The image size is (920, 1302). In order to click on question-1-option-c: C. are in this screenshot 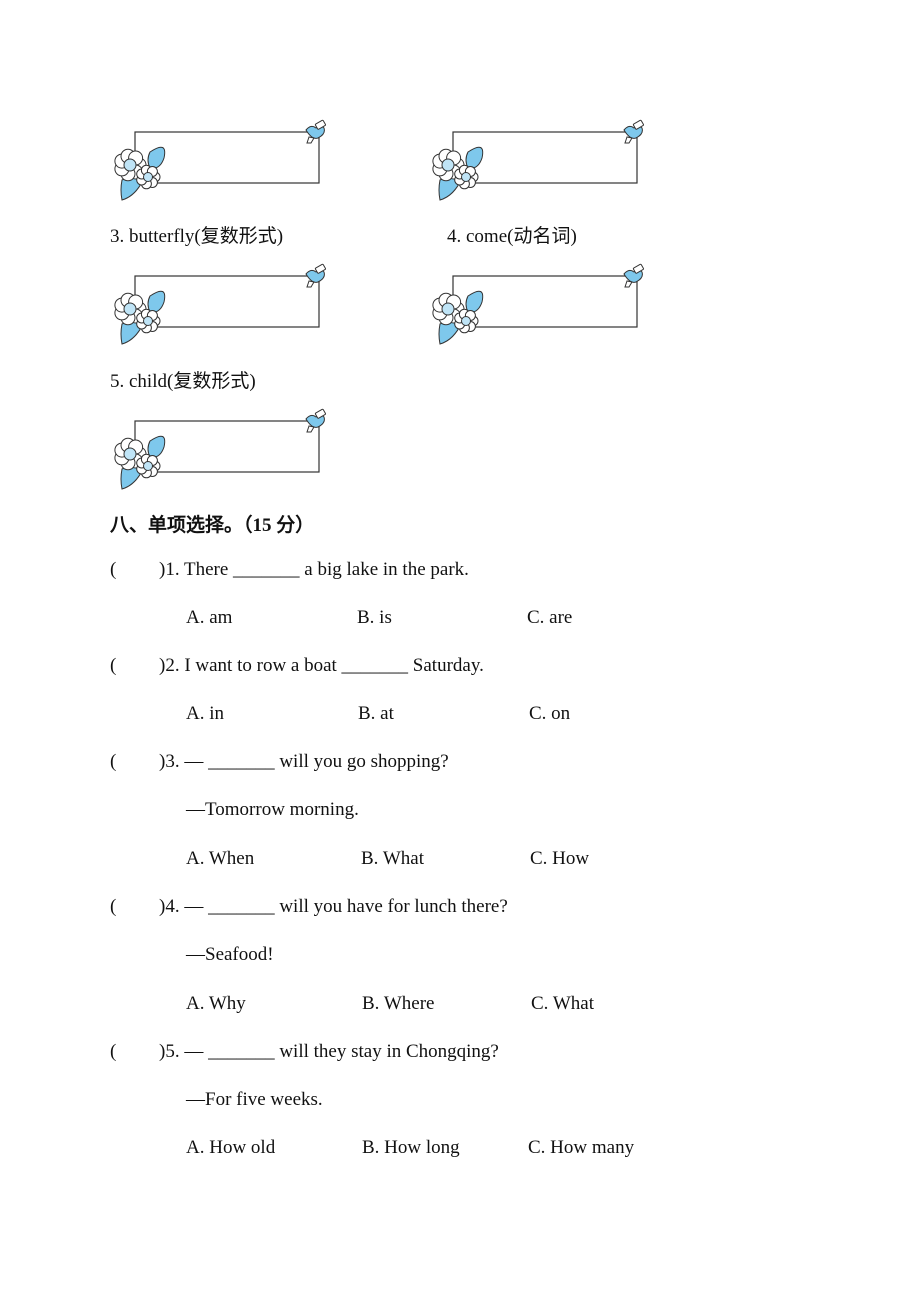, I will do `click(549, 618)`.